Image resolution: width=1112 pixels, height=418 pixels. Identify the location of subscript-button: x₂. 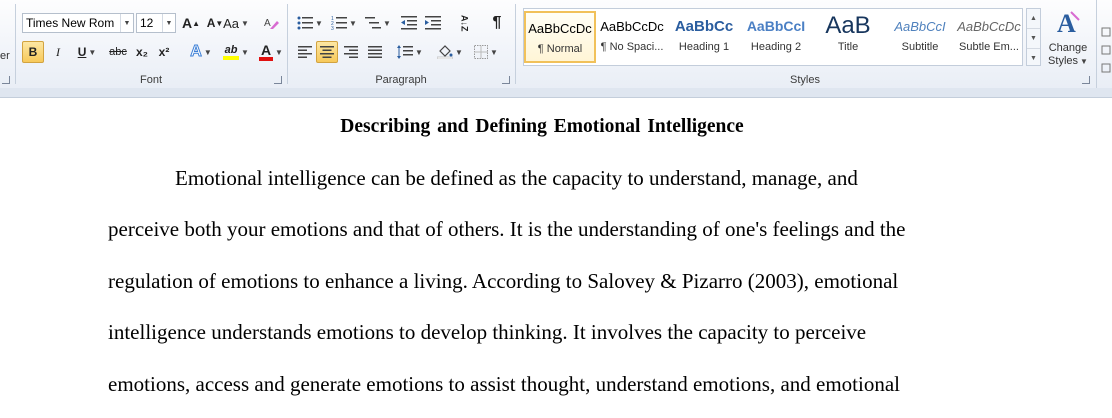
(142, 52).